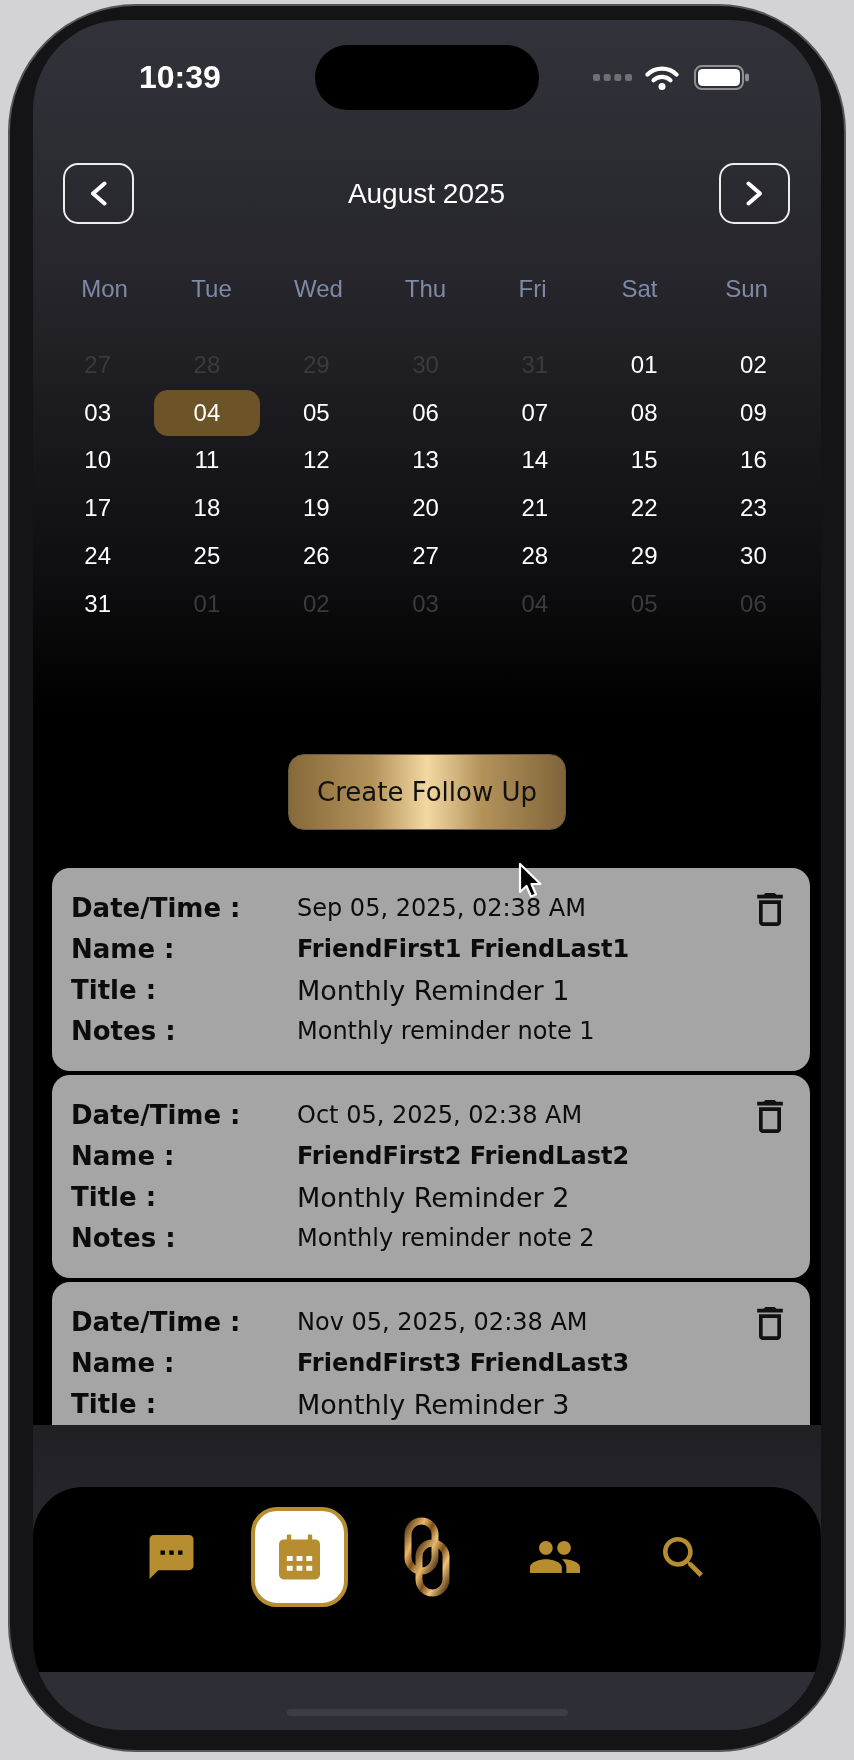  I want to click on people-icon, so click(555, 1557).